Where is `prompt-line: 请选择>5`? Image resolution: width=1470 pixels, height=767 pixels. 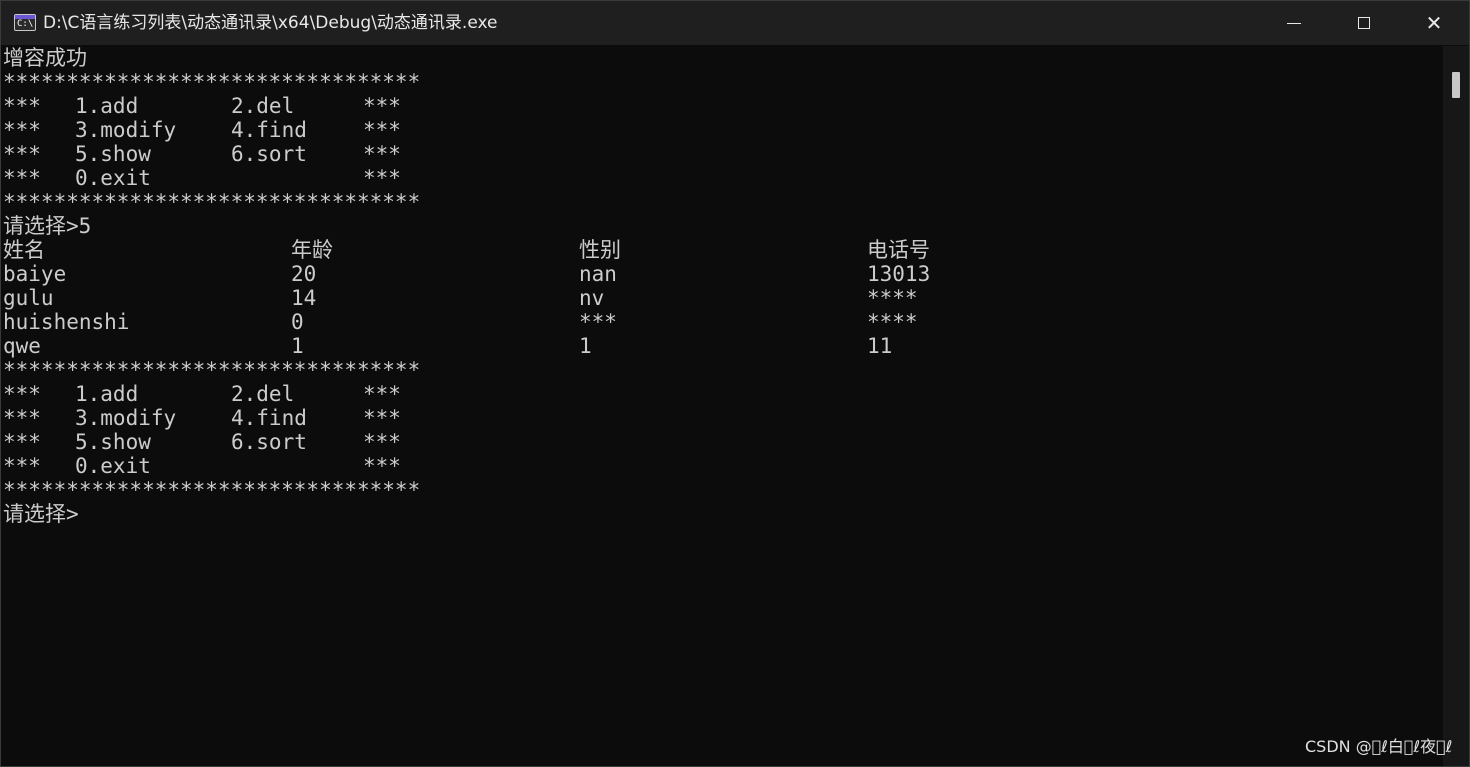 prompt-line: 请选择>5 is located at coordinates (47, 226).